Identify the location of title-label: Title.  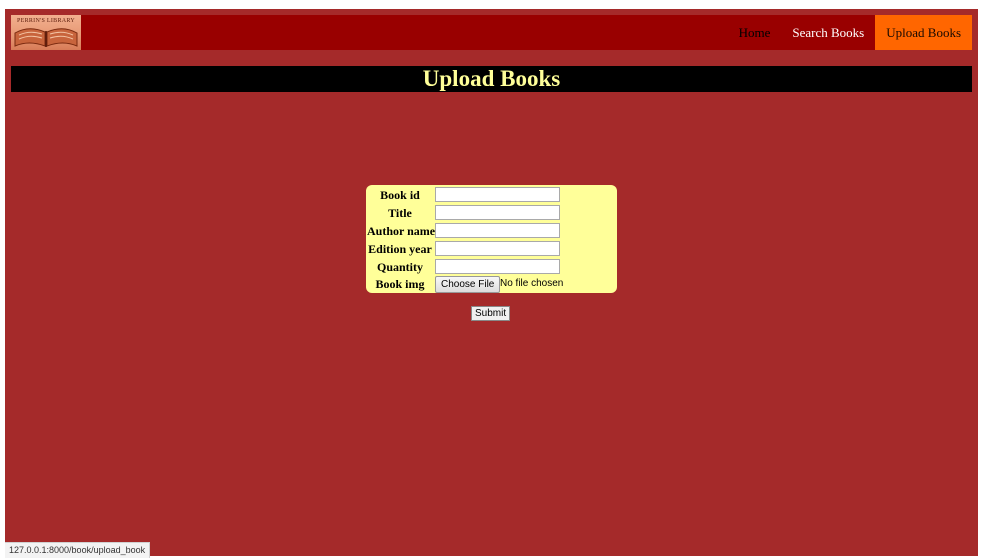
(400, 213).